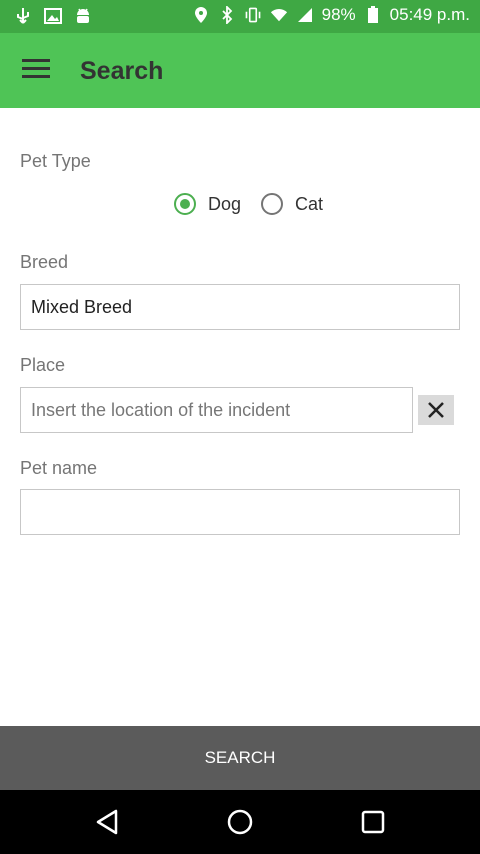 Image resolution: width=480 pixels, height=854 pixels. I want to click on radio-dog: Dog, so click(207, 204).